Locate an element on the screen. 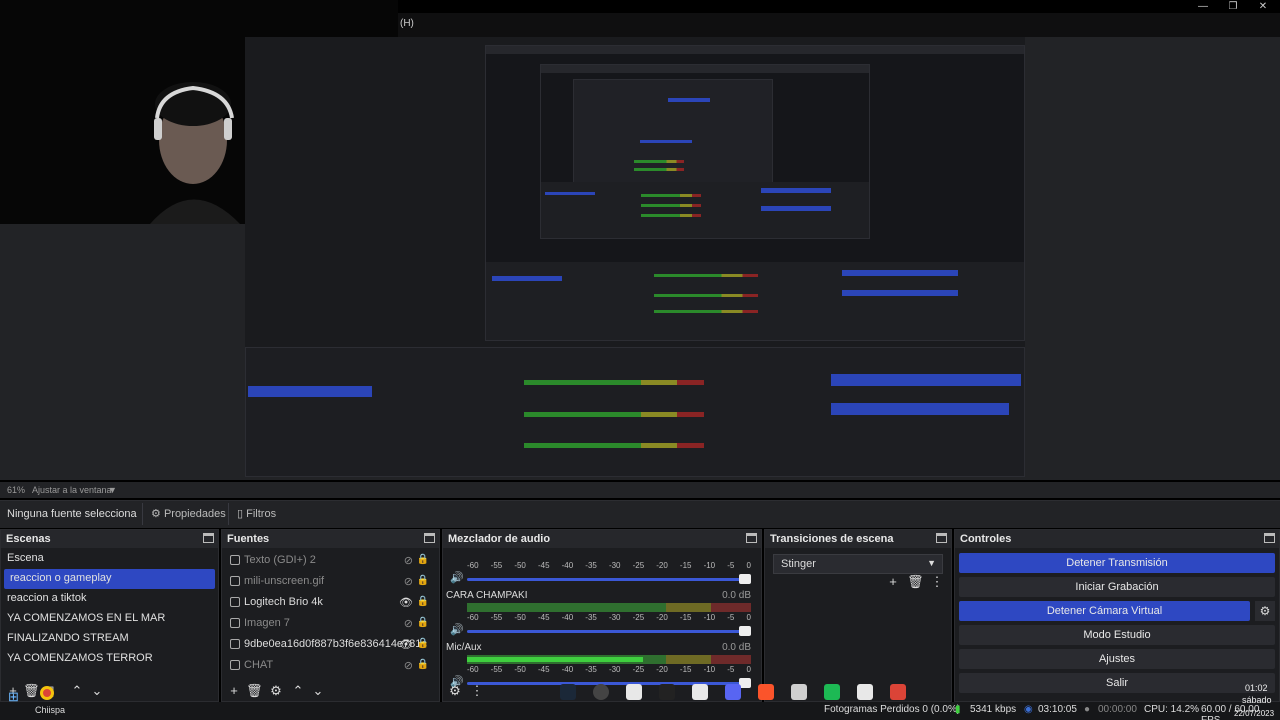 The image size is (1280, 720). start-recording-button: Iniciar Grabación is located at coordinates (1117, 587).